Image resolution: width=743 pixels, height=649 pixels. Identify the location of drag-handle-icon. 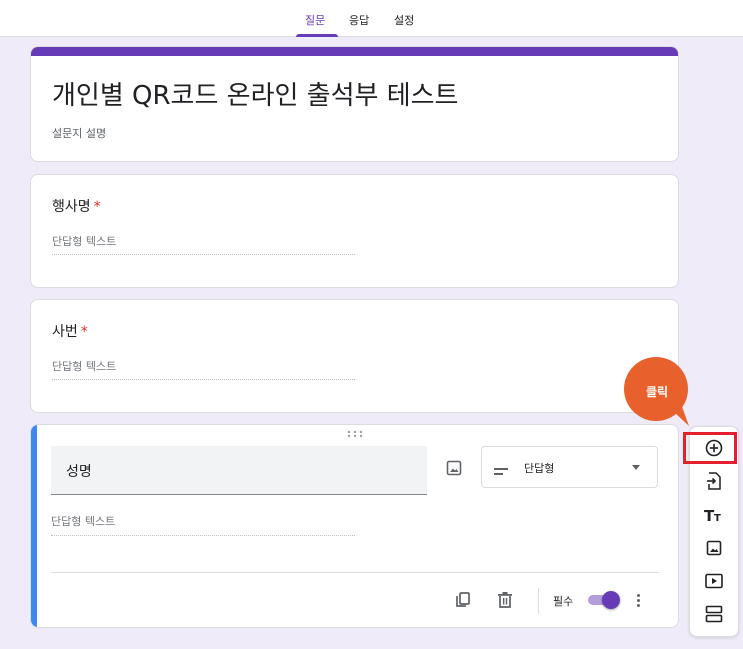
(355, 435).